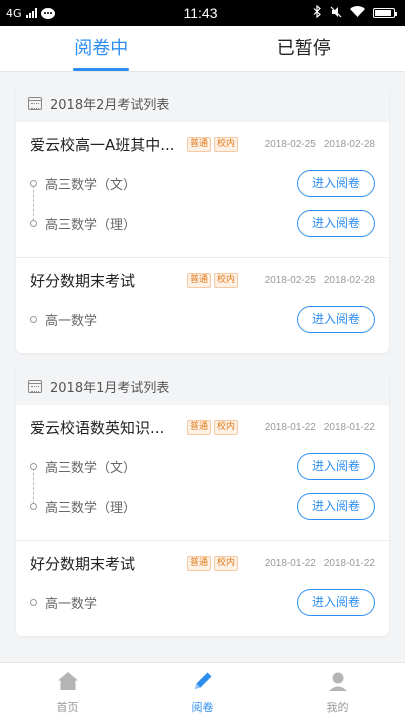 The height and width of the screenshot is (720, 405). Describe the element at coordinates (67, 707) in the screenshot. I see `nav-label: 首页` at that location.